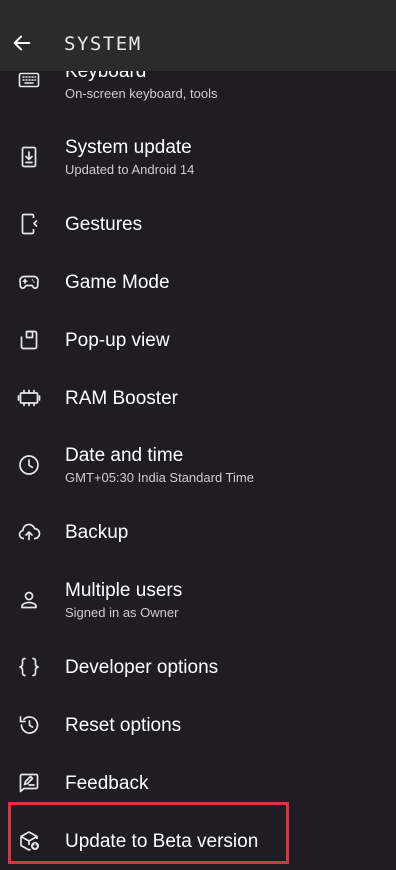 The width and height of the screenshot is (396, 870). I want to click on list-item-subtitle: On-screen keyboard, tools, so click(141, 93).